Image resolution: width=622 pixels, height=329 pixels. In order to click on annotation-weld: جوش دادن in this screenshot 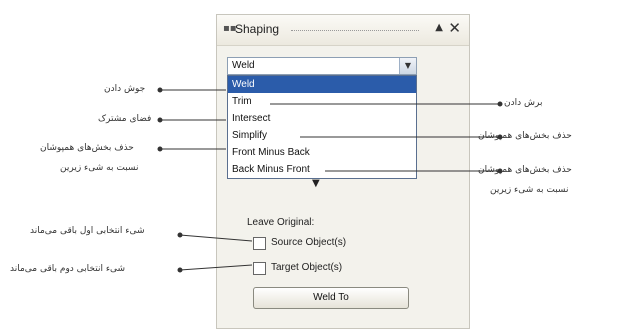, I will do `click(125, 89)`.